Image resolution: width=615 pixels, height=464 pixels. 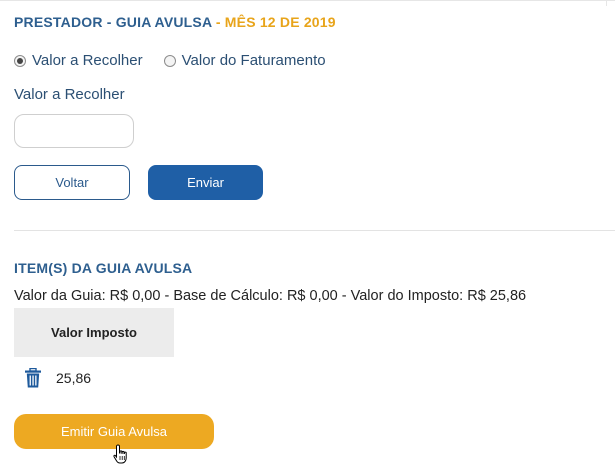 What do you see at coordinates (314, 230) in the screenshot?
I see `section-divider` at bounding box center [314, 230].